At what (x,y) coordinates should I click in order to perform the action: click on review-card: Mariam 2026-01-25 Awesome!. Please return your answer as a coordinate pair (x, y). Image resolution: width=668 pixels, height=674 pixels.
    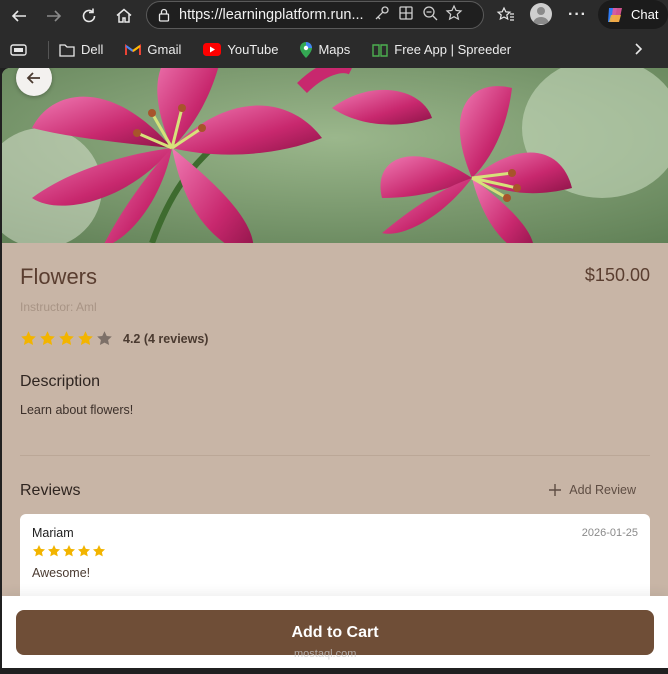
    Looking at the image, I should click on (335, 559).